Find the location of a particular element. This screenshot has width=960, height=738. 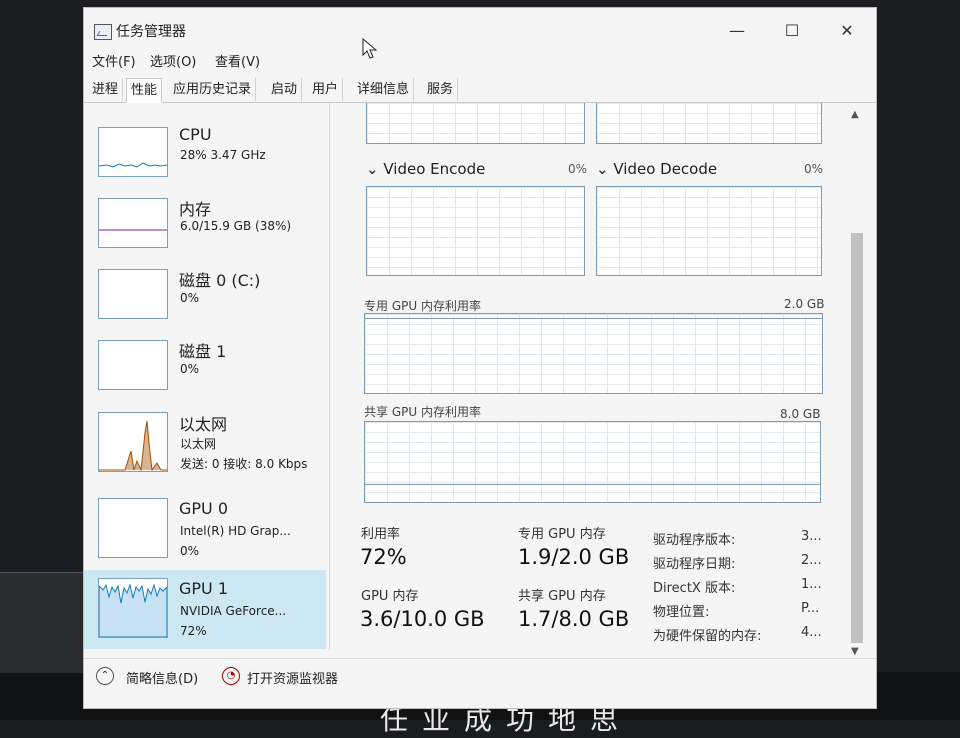

window-title: 任务管理器 is located at coordinates (151, 32).